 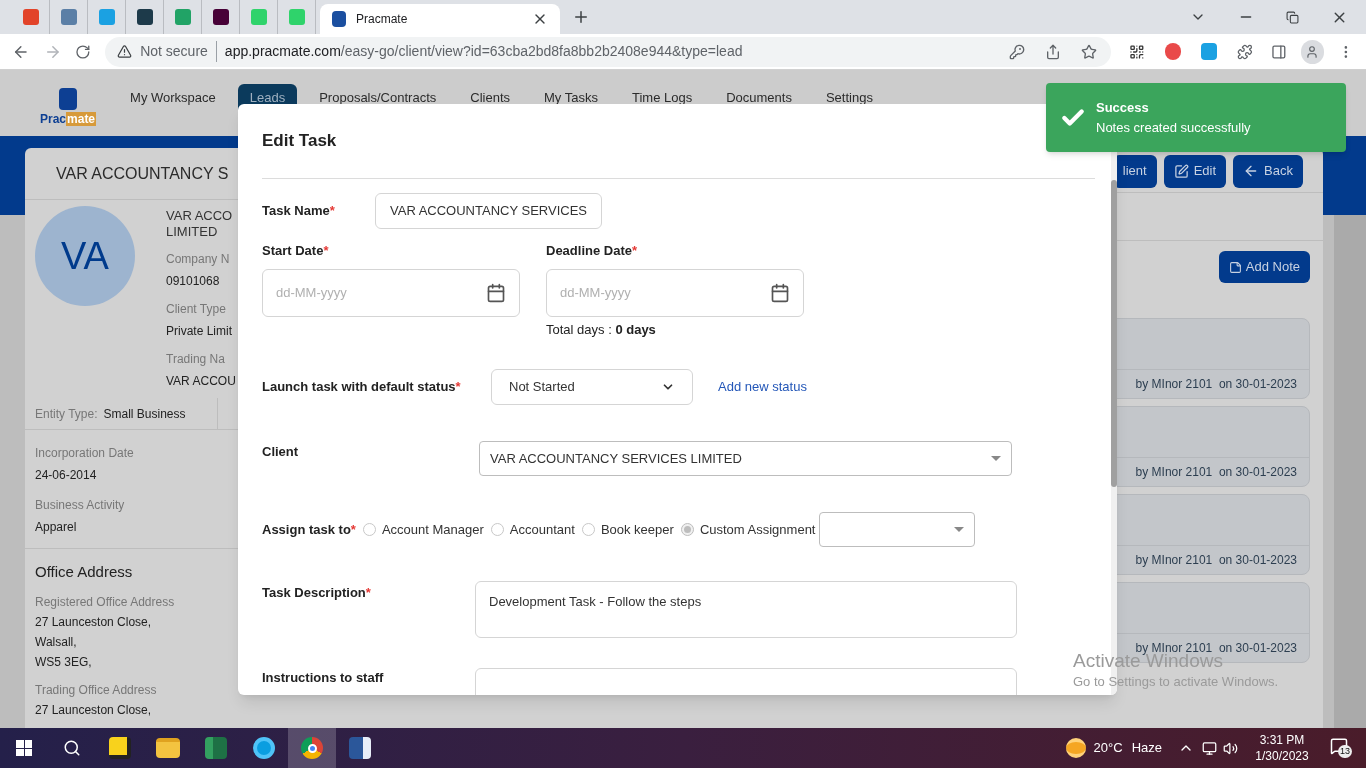 I want to click on share-icon, so click(x=1052, y=51).